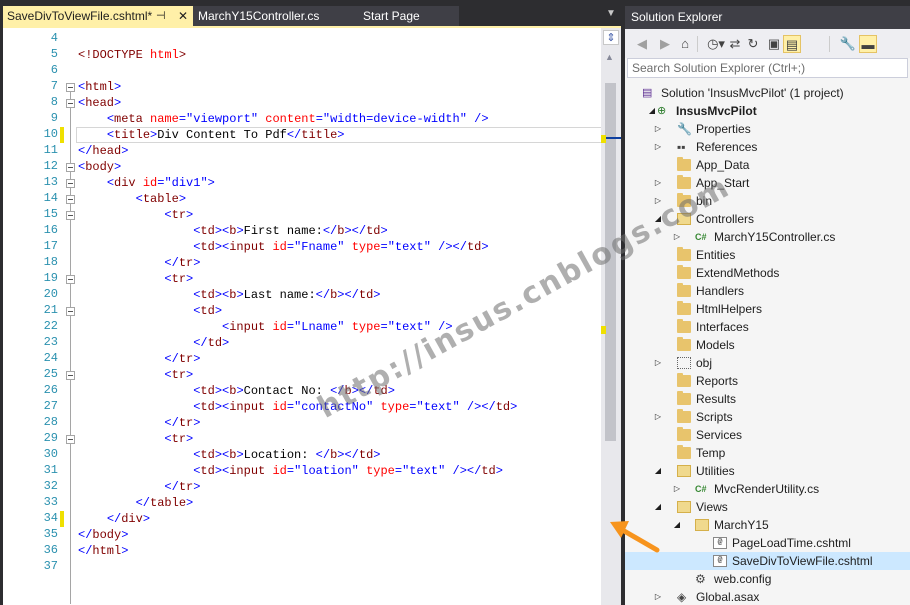  Describe the element at coordinates (767, 201) in the screenshot. I see `tree-item: ▷ bin` at that location.